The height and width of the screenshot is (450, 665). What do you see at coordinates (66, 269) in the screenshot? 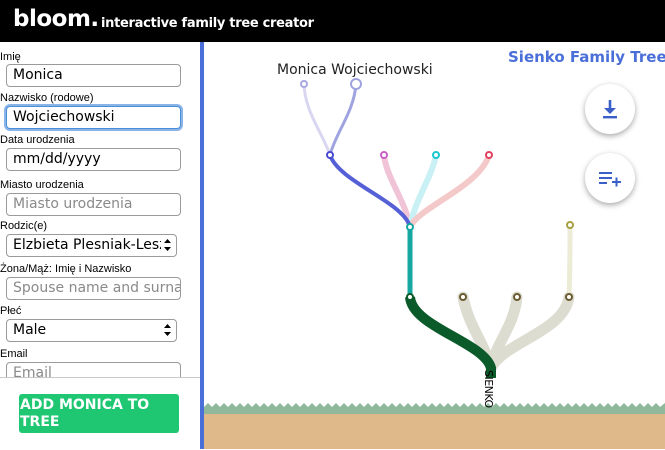
I see `spouse-label: Żona/Mąż: Imię i Nazwisko` at bounding box center [66, 269].